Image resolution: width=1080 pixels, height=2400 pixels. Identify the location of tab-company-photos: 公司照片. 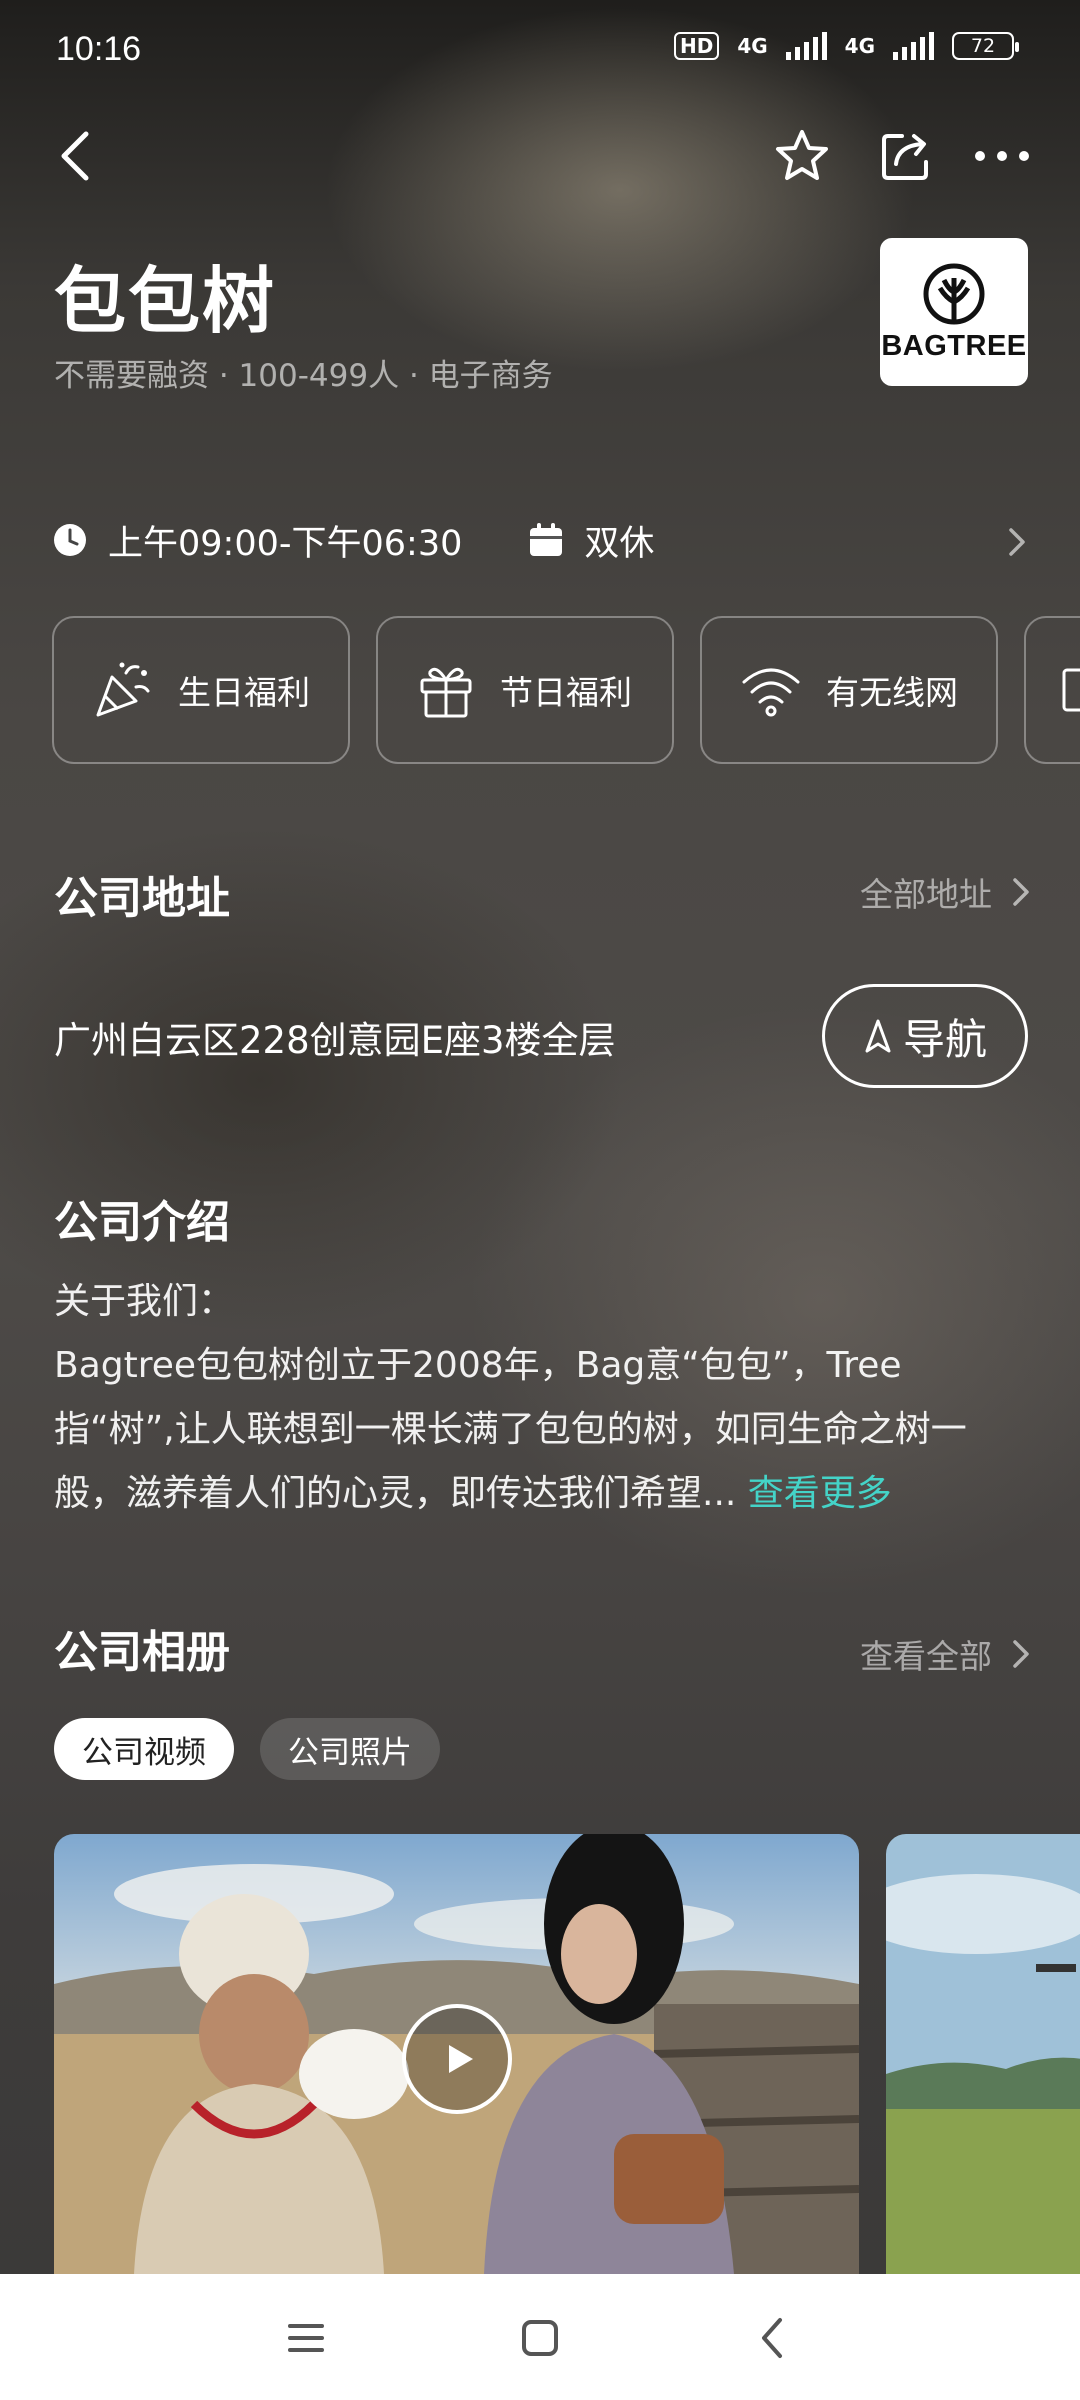
(350, 1749).